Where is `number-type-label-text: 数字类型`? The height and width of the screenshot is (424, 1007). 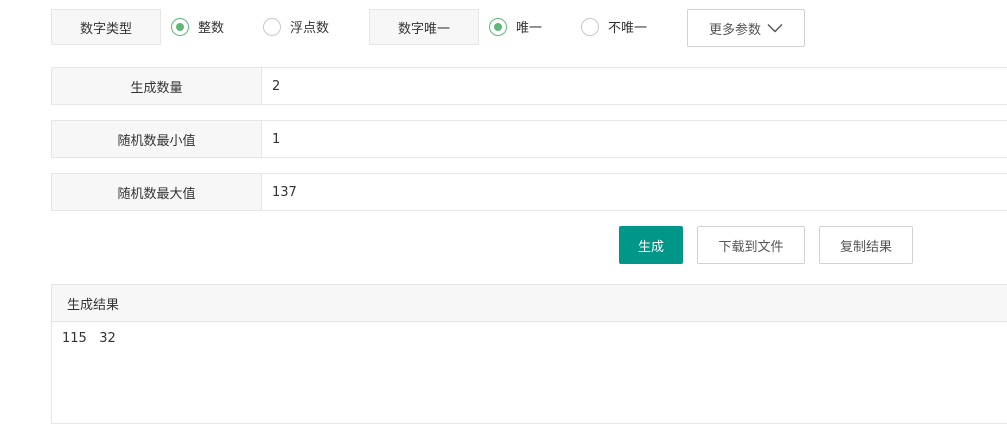 number-type-label-text: 数字类型 is located at coordinates (105, 29).